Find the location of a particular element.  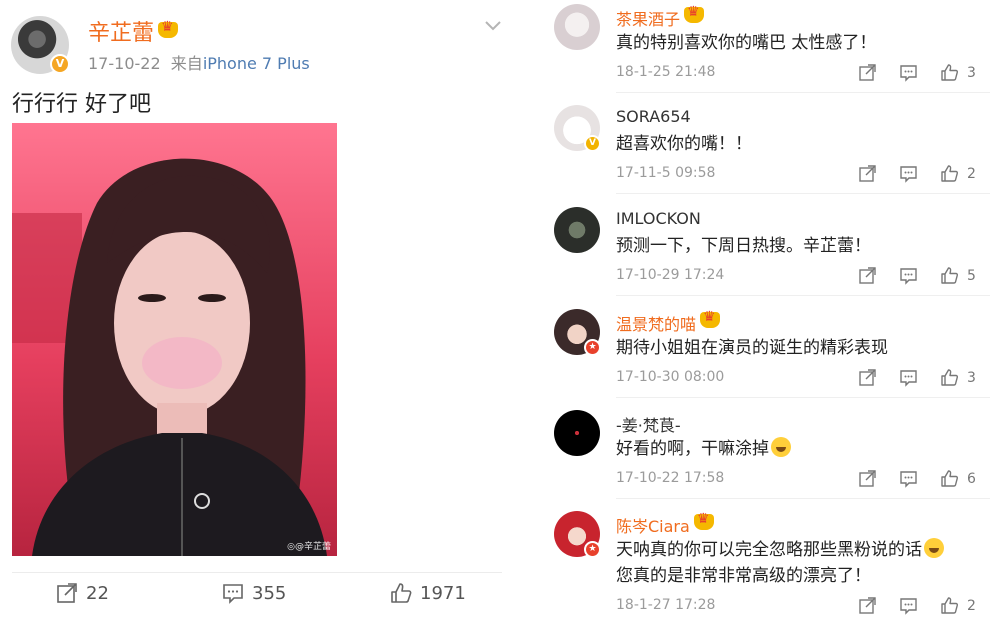

commenter-name: SORA654 is located at coordinates (653, 116).